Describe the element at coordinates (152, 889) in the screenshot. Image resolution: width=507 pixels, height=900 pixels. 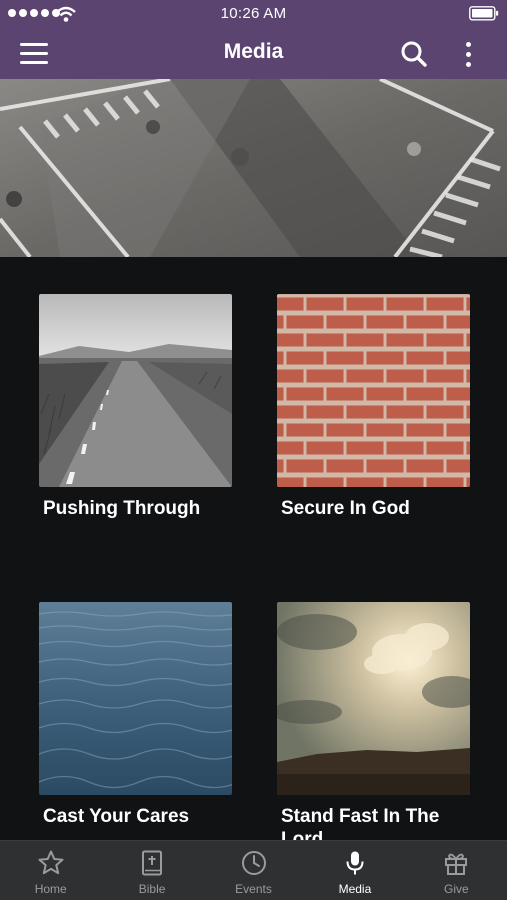
I see `tab-label: Bible` at that location.